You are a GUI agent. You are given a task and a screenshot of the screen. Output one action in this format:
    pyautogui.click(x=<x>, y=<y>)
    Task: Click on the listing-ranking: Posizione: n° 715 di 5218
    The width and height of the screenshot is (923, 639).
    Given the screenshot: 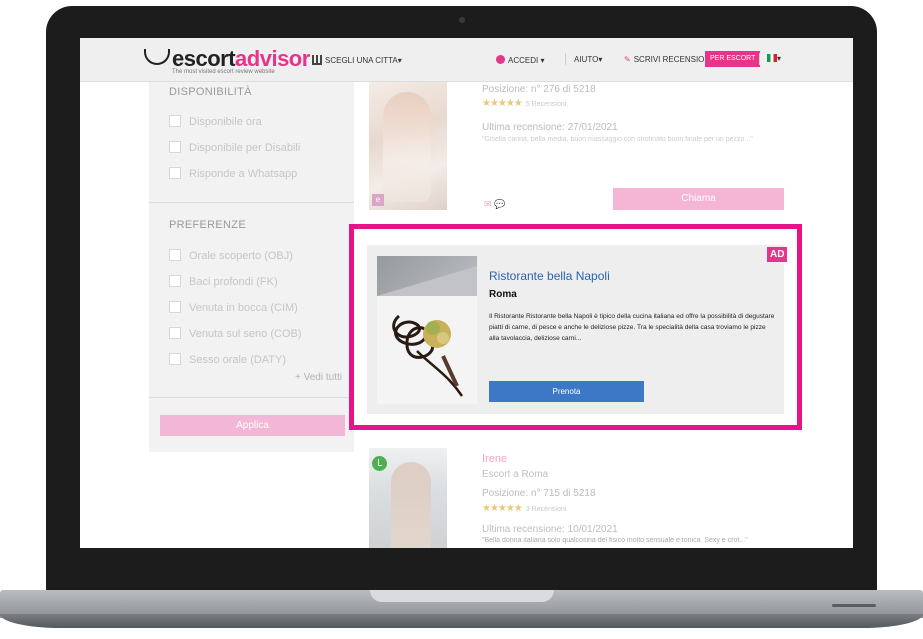 What is the action you would take?
    pyautogui.click(x=539, y=493)
    